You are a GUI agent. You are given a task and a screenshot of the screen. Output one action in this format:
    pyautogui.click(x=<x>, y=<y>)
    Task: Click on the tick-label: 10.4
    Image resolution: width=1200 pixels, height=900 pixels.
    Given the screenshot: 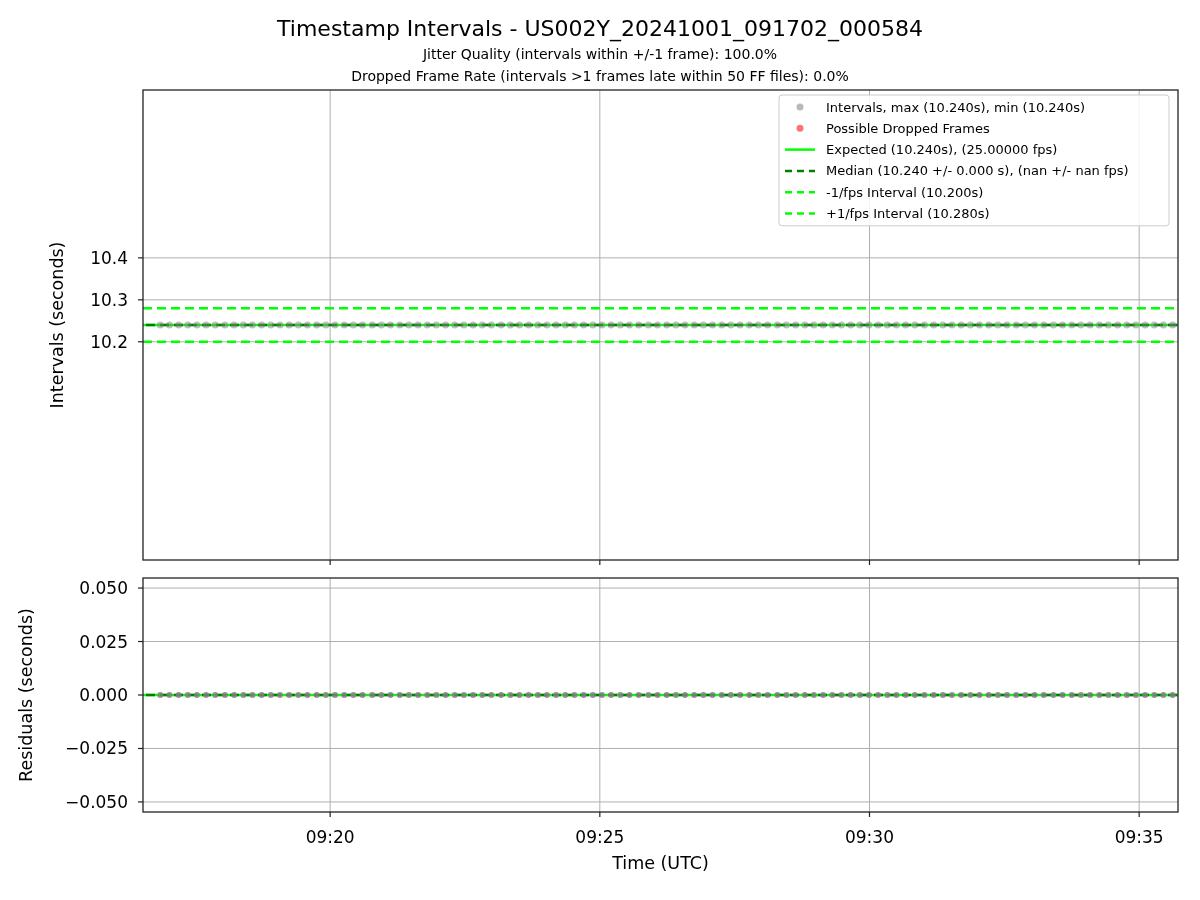 What is the action you would take?
    pyautogui.click(x=109, y=257)
    